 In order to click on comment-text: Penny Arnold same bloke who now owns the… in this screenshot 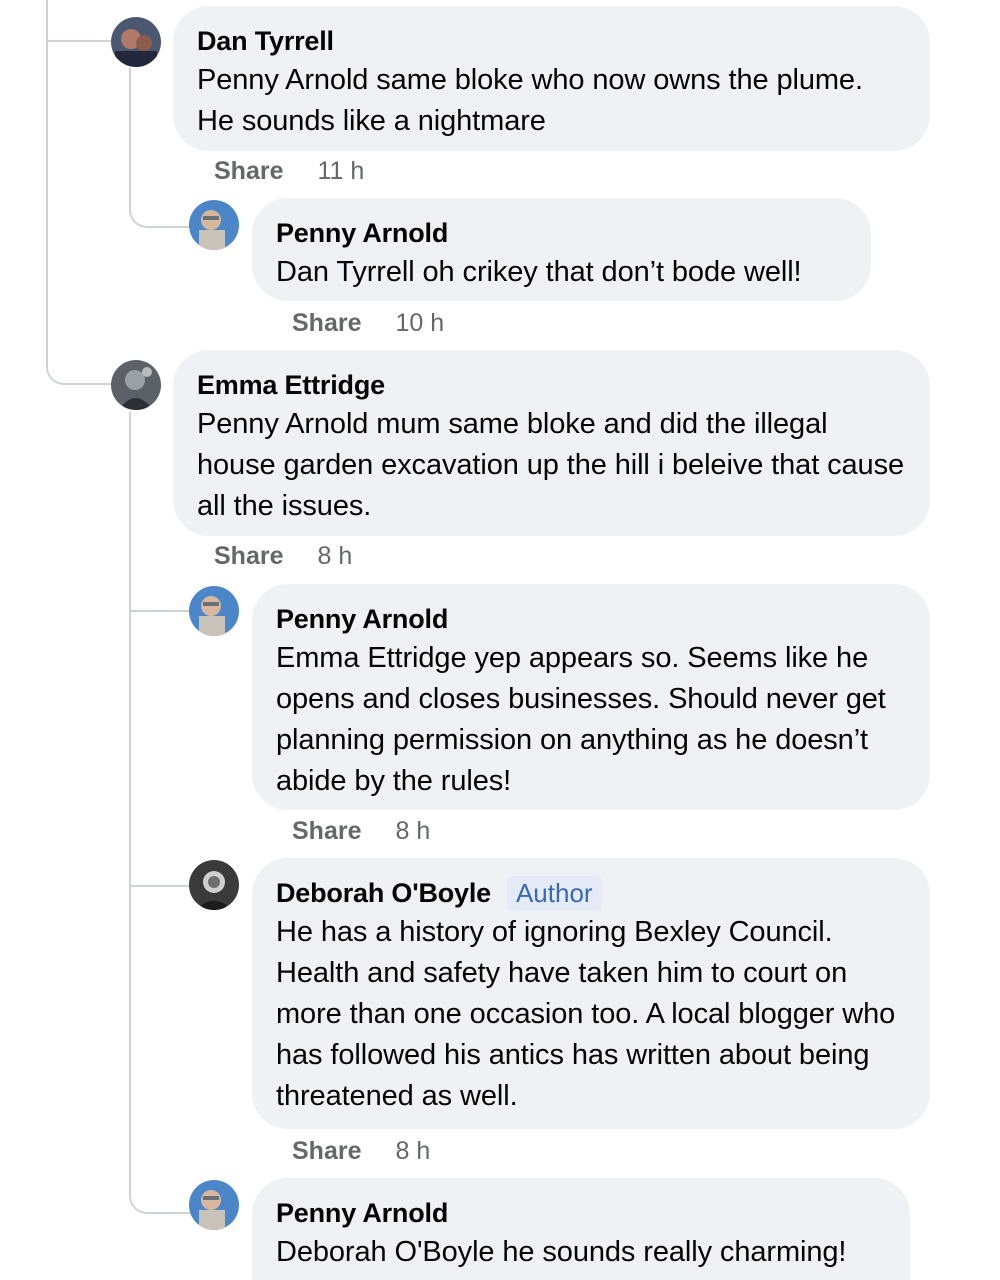, I will do `click(530, 100)`.